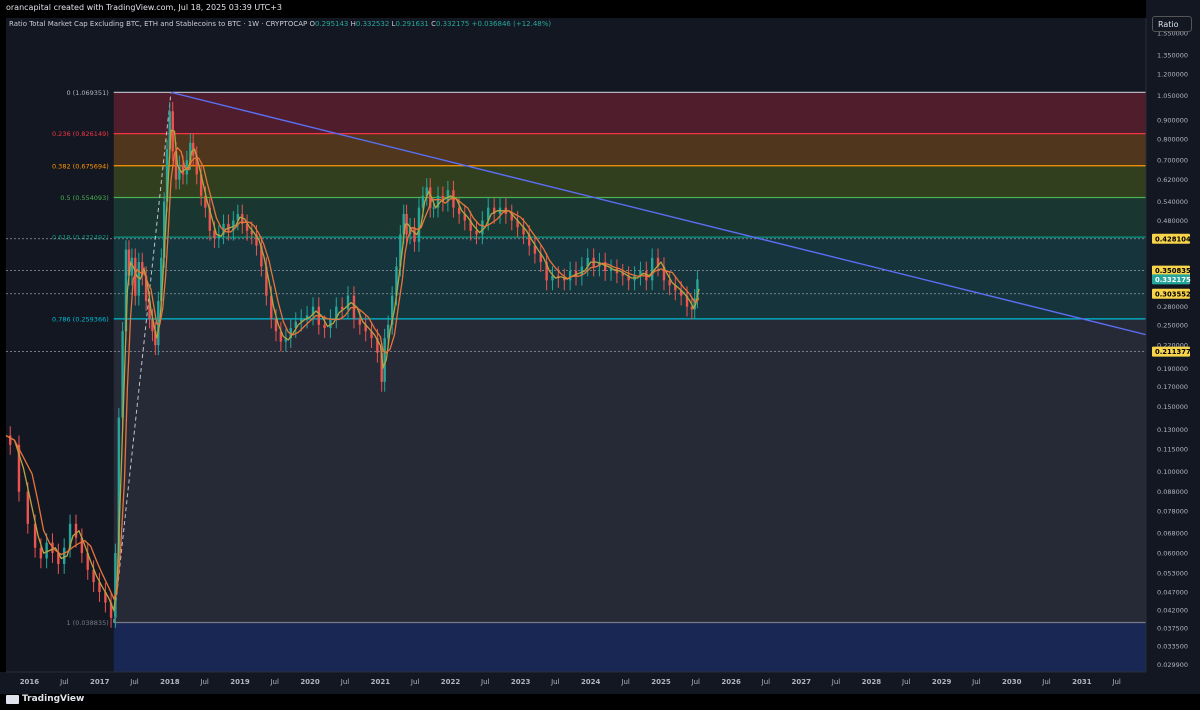 The width and height of the screenshot is (1200, 710). Describe the element at coordinates (1172, 593) in the screenshot. I see `y-tick-label-25: 0.047000` at that location.